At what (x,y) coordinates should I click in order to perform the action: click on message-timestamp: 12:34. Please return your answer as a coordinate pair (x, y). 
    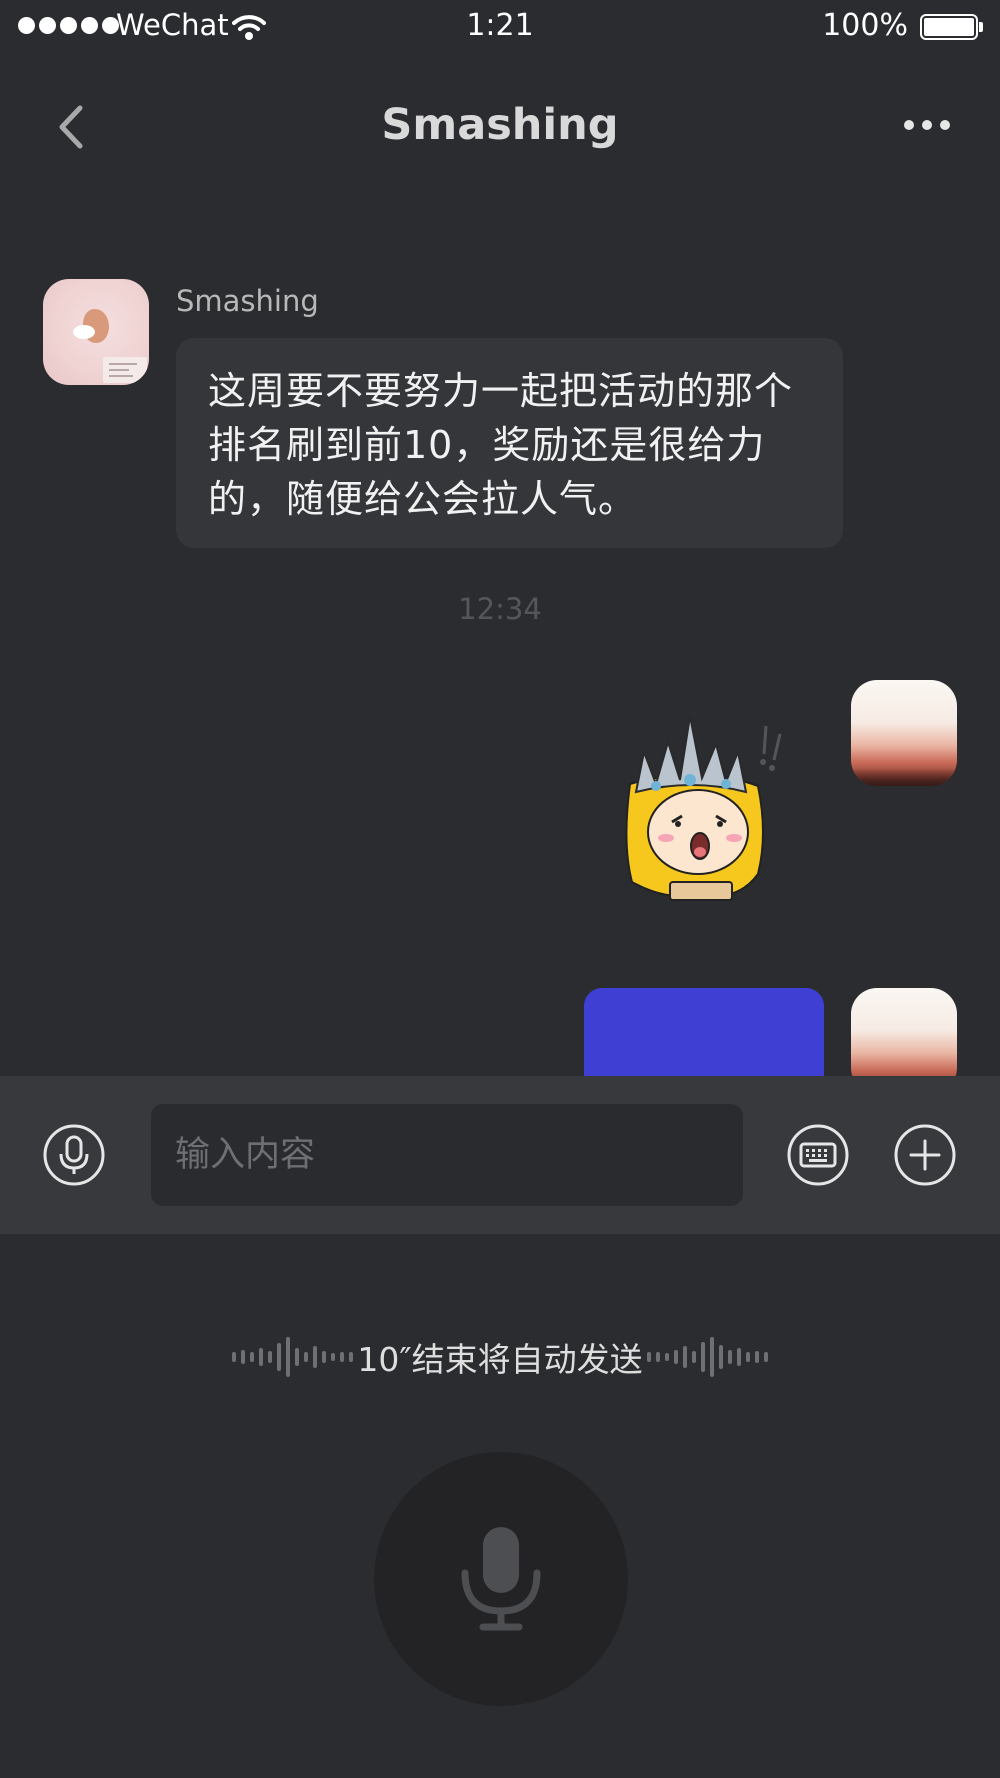
    Looking at the image, I should click on (500, 609).